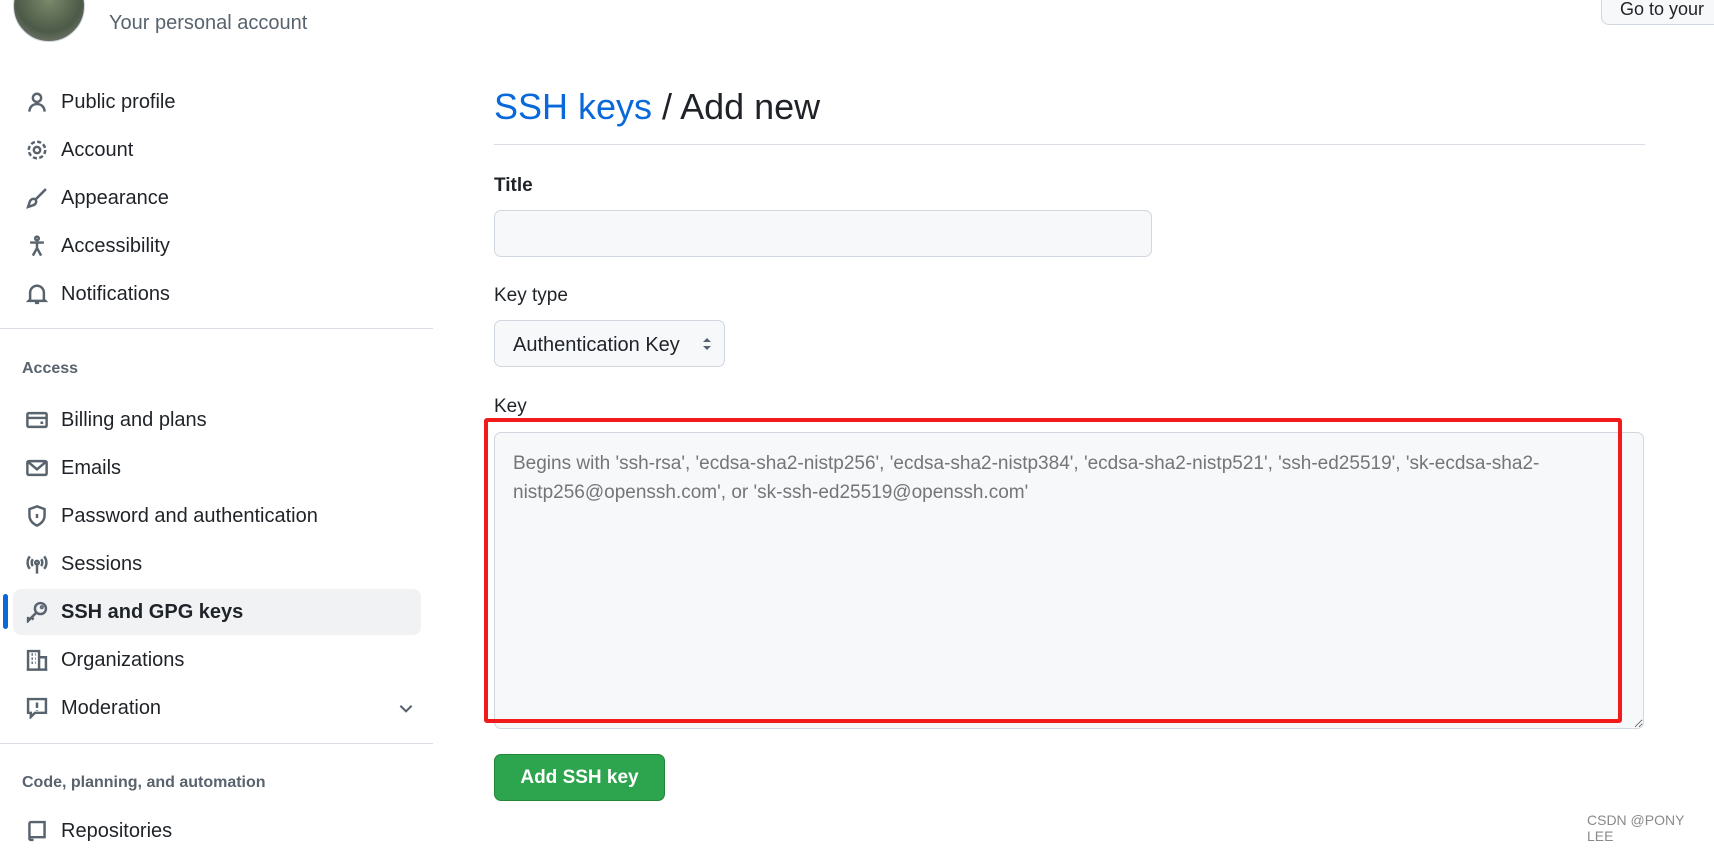  What do you see at coordinates (707, 344) in the screenshot?
I see `select-arrows-icon` at bounding box center [707, 344].